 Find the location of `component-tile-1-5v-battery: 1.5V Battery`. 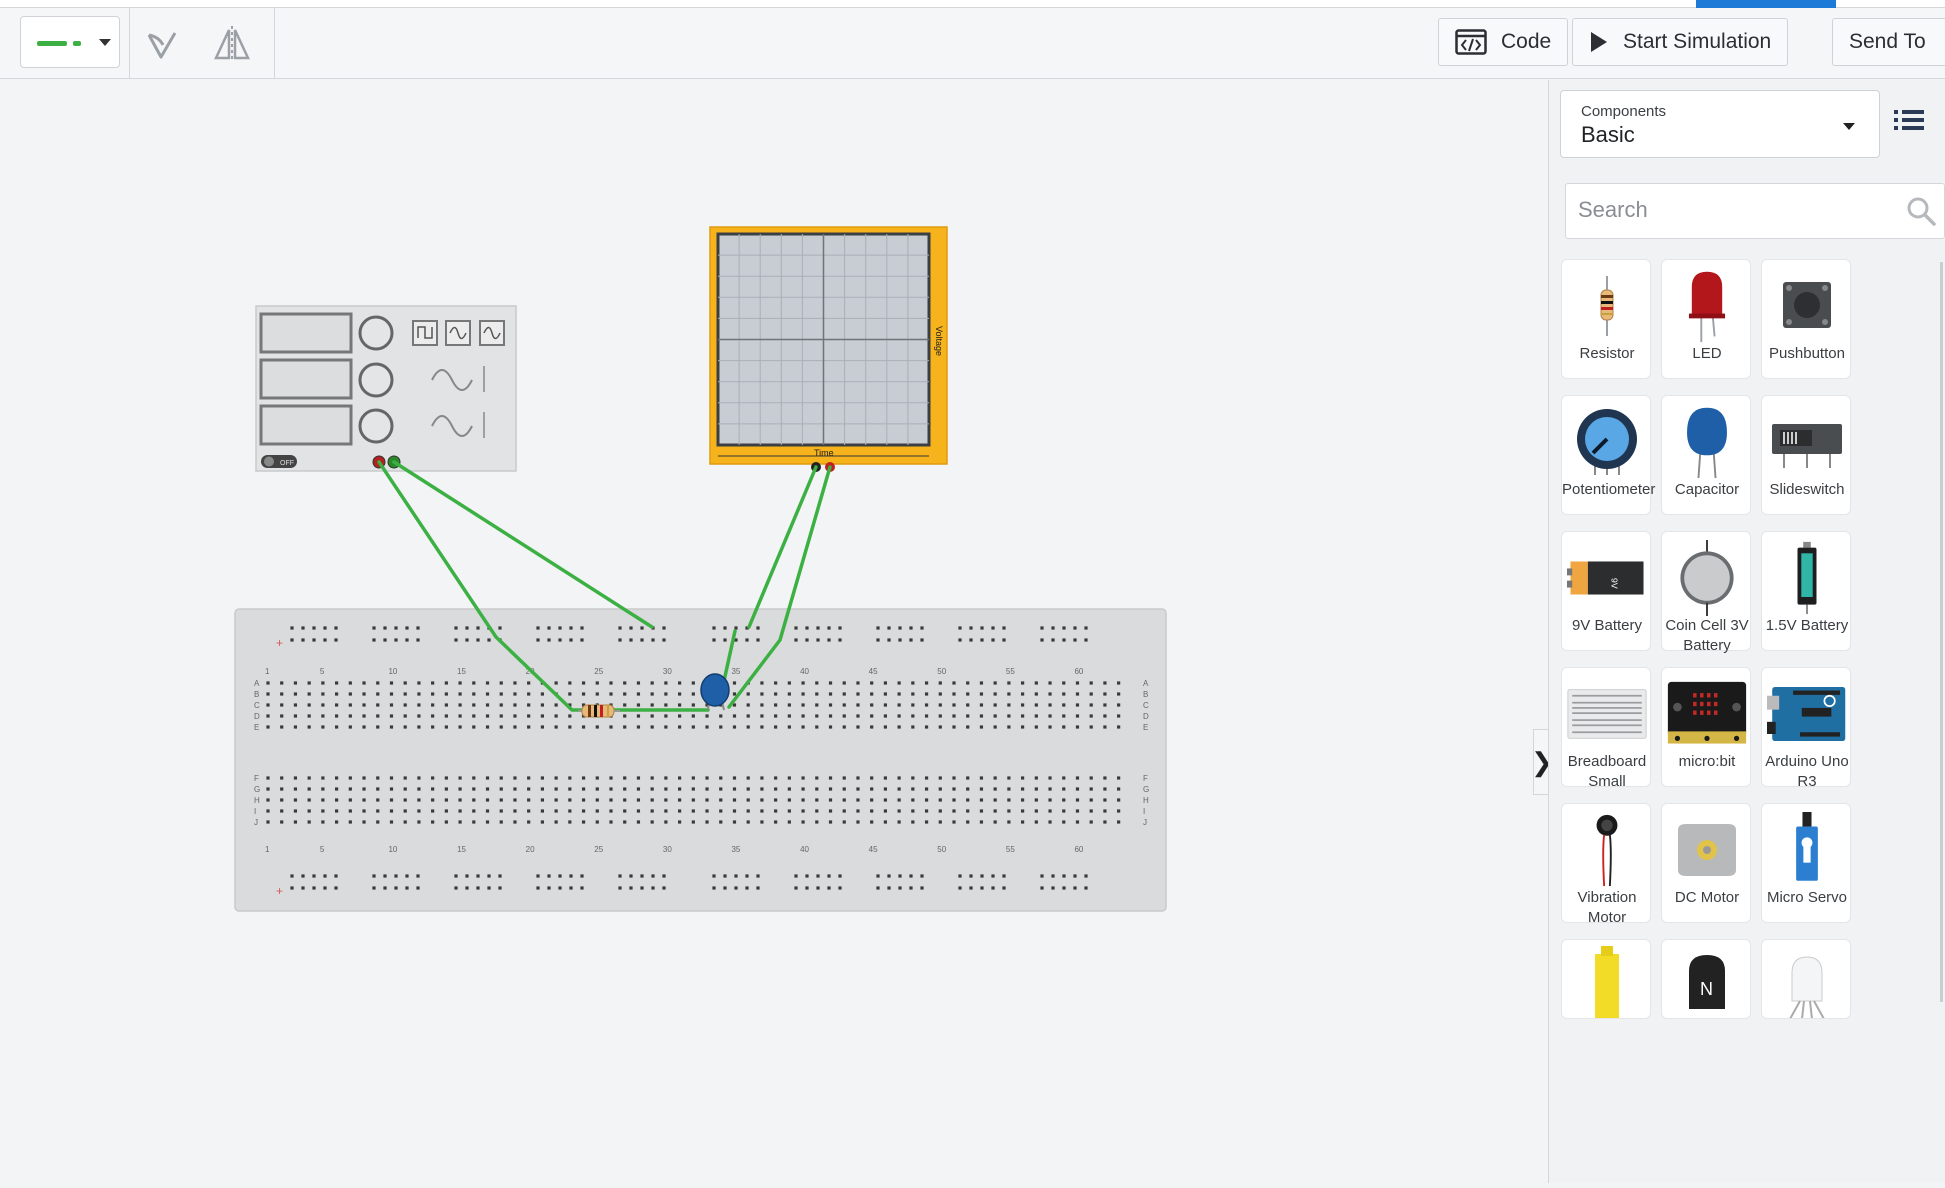

component-tile-1-5v-battery: 1.5V Battery is located at coordinates (1806, 591).